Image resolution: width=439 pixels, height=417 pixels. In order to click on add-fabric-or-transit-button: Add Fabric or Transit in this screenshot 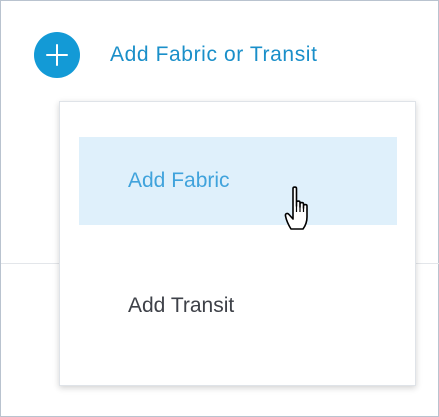, I will do `click(176, 55)`.